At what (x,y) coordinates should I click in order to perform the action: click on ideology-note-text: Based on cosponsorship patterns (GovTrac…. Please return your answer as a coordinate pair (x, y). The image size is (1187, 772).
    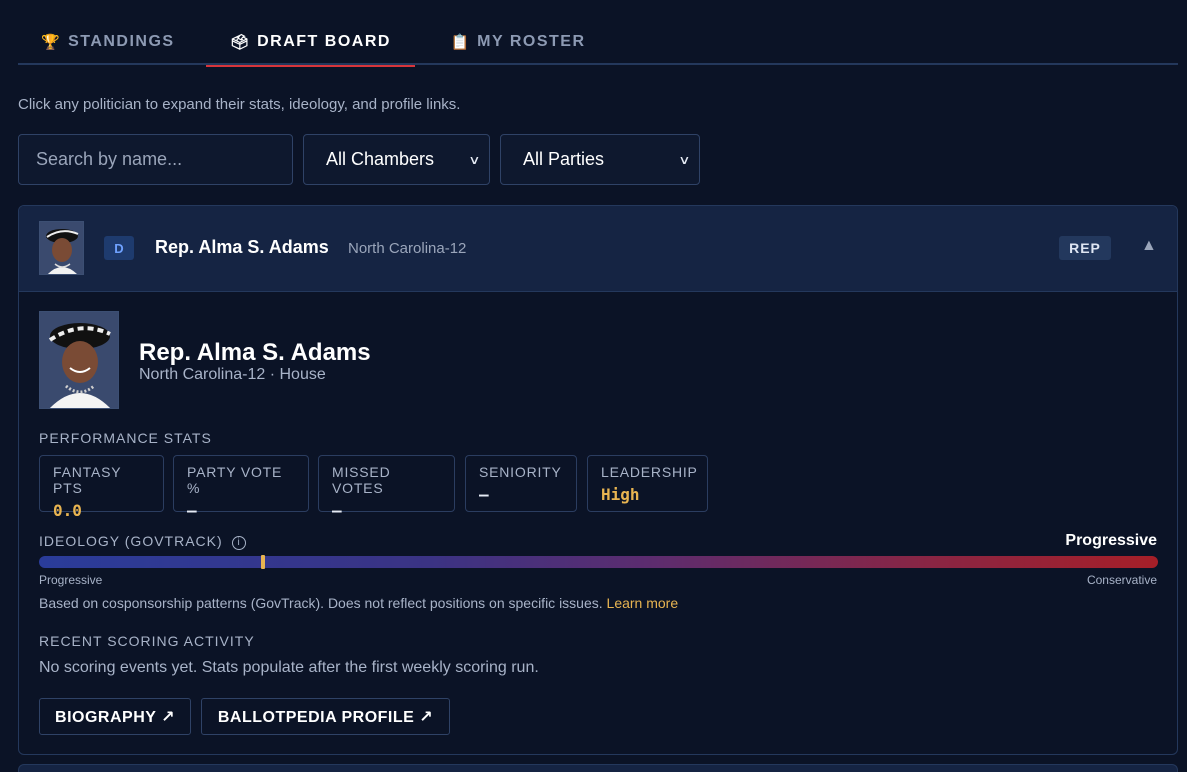
    Looking at the image, I should click on (321, 603).